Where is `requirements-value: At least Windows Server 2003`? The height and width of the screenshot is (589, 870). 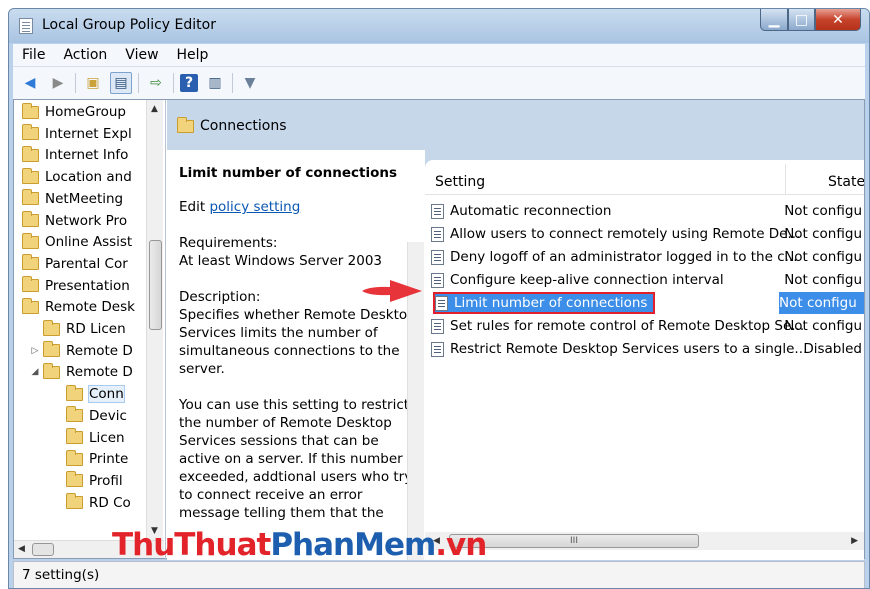 requirements-value: At least Windows Server 2003 is located at coordinates (281, 261).